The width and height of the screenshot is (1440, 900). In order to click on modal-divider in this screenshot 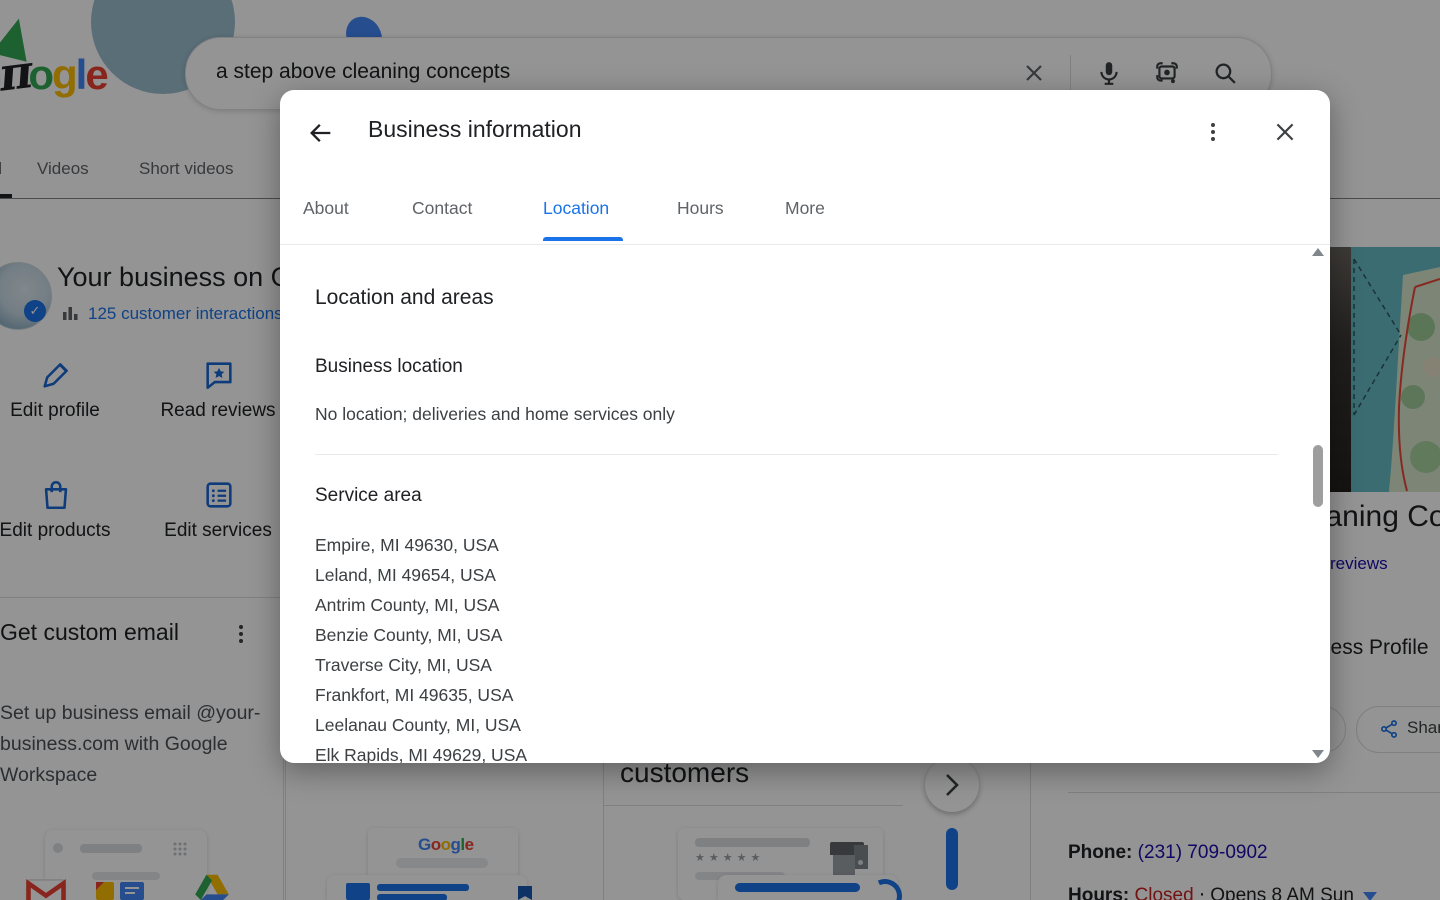, I will do `click(796, 454)`.